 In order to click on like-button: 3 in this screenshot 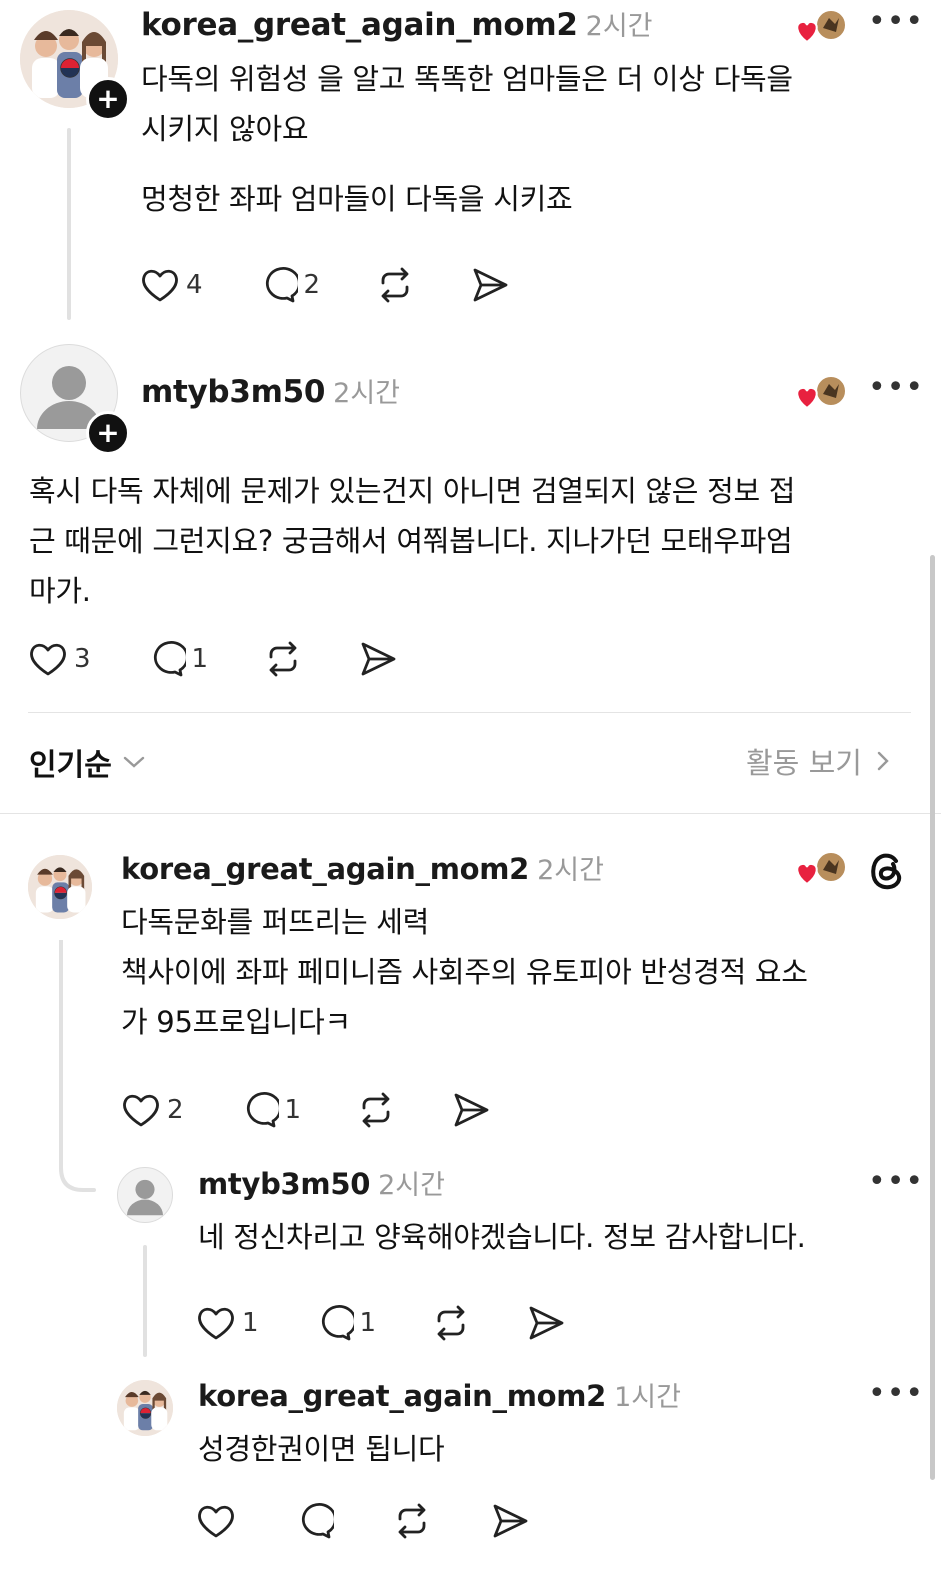, I will do `click(59, 659)`.